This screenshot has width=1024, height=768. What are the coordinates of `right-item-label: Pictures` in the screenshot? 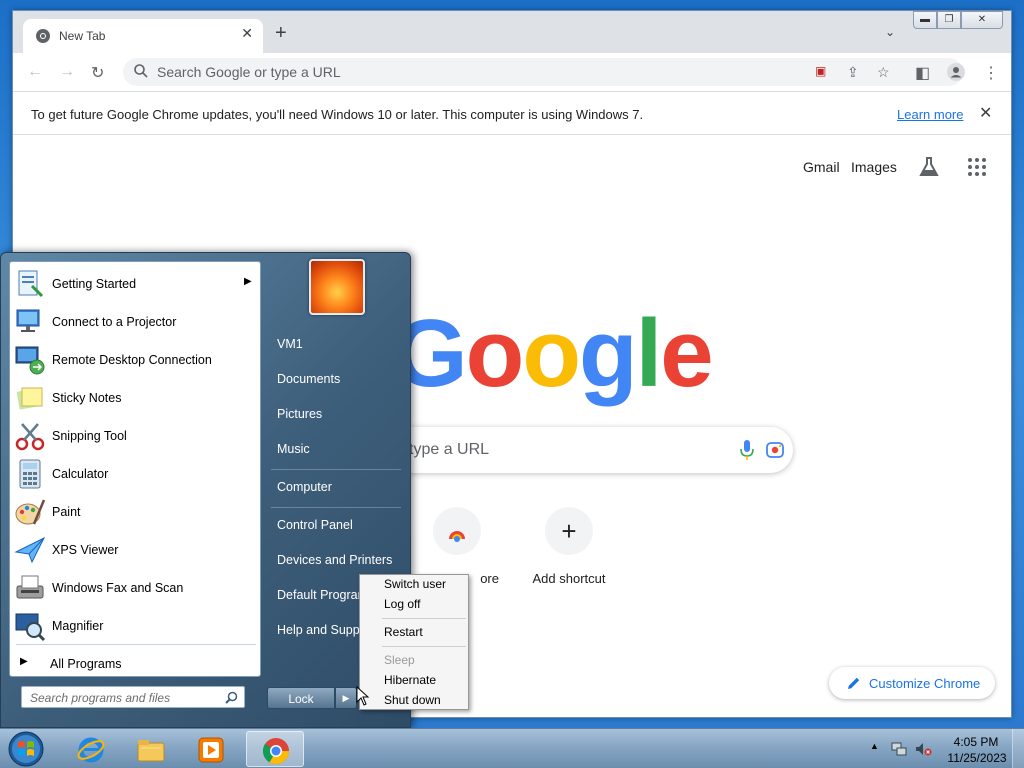 It's located at (300, 414).